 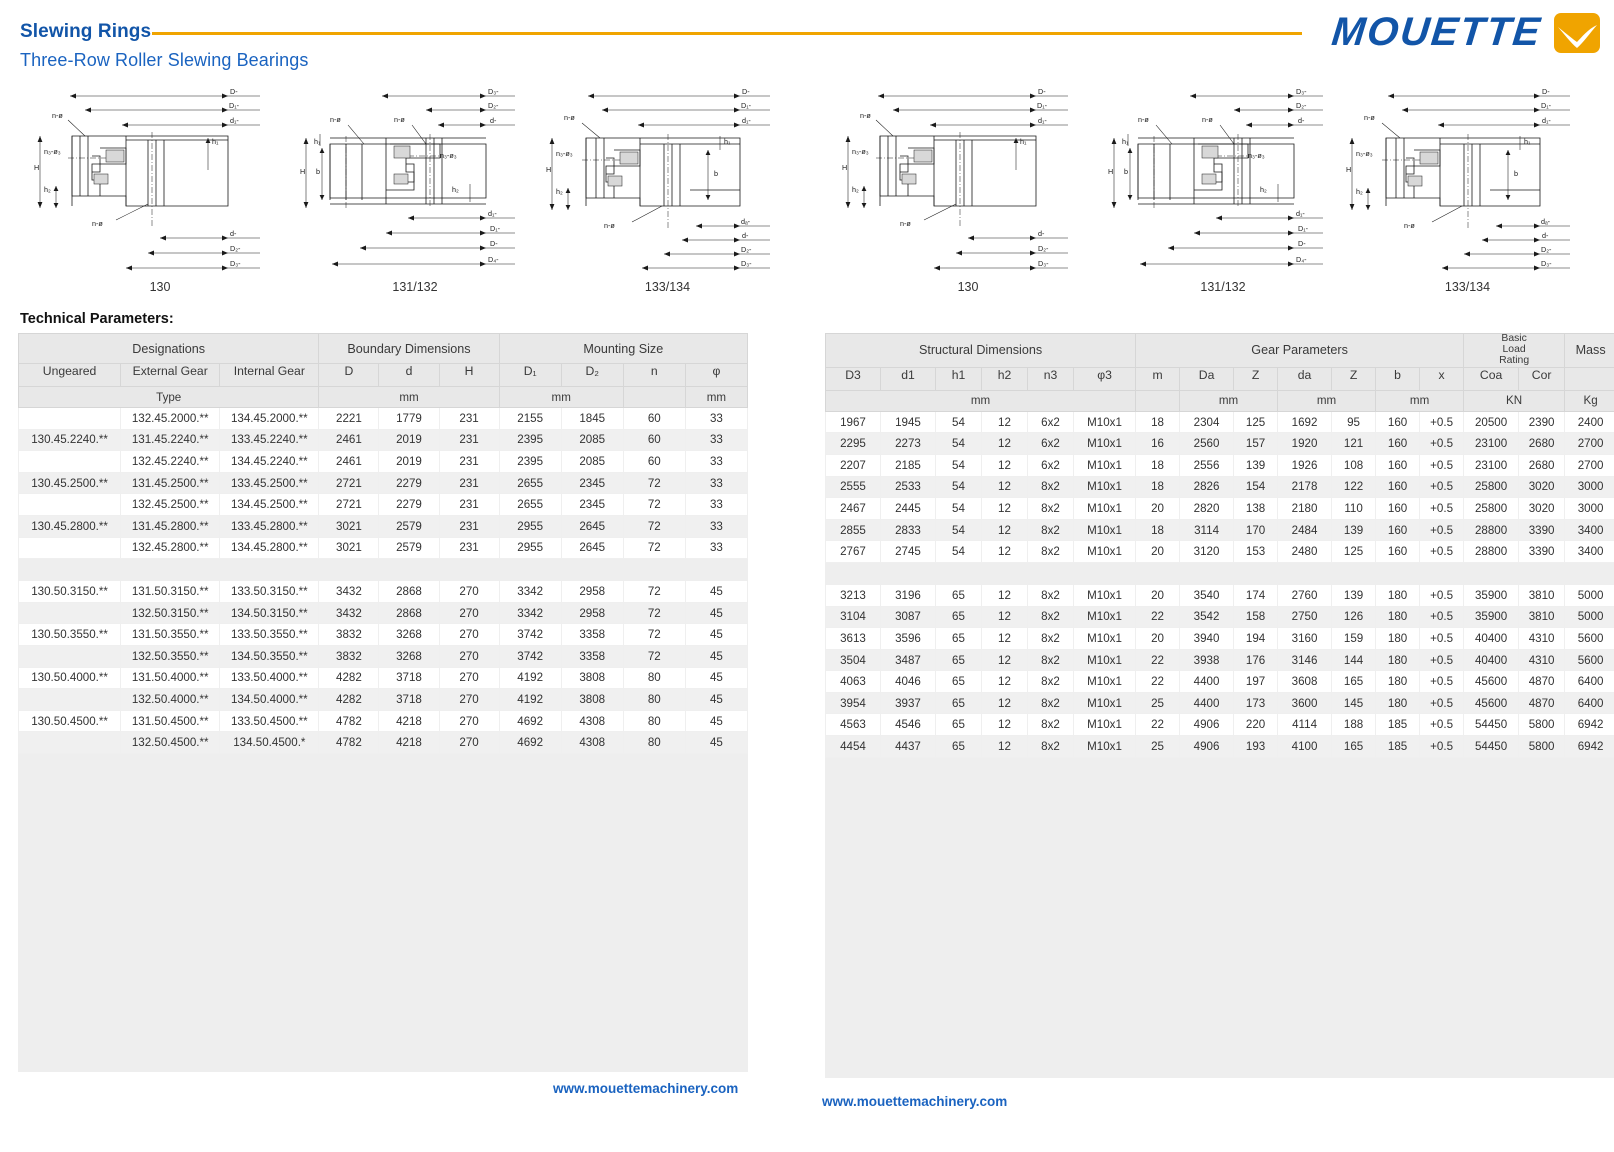 What do you see at coordinates (1256, 638) in the screenshot?
I see `table-cell: 194` at bounding box center [1256, 638].